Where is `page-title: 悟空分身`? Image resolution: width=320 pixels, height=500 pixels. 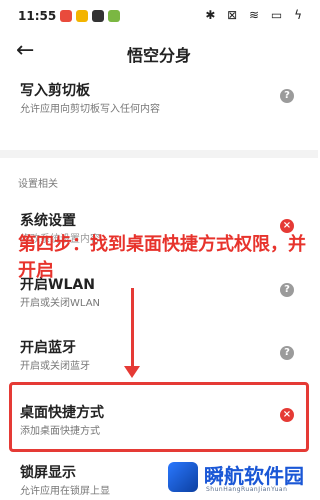 page-title: 悟空分身 is located at coordinates (158, 55).